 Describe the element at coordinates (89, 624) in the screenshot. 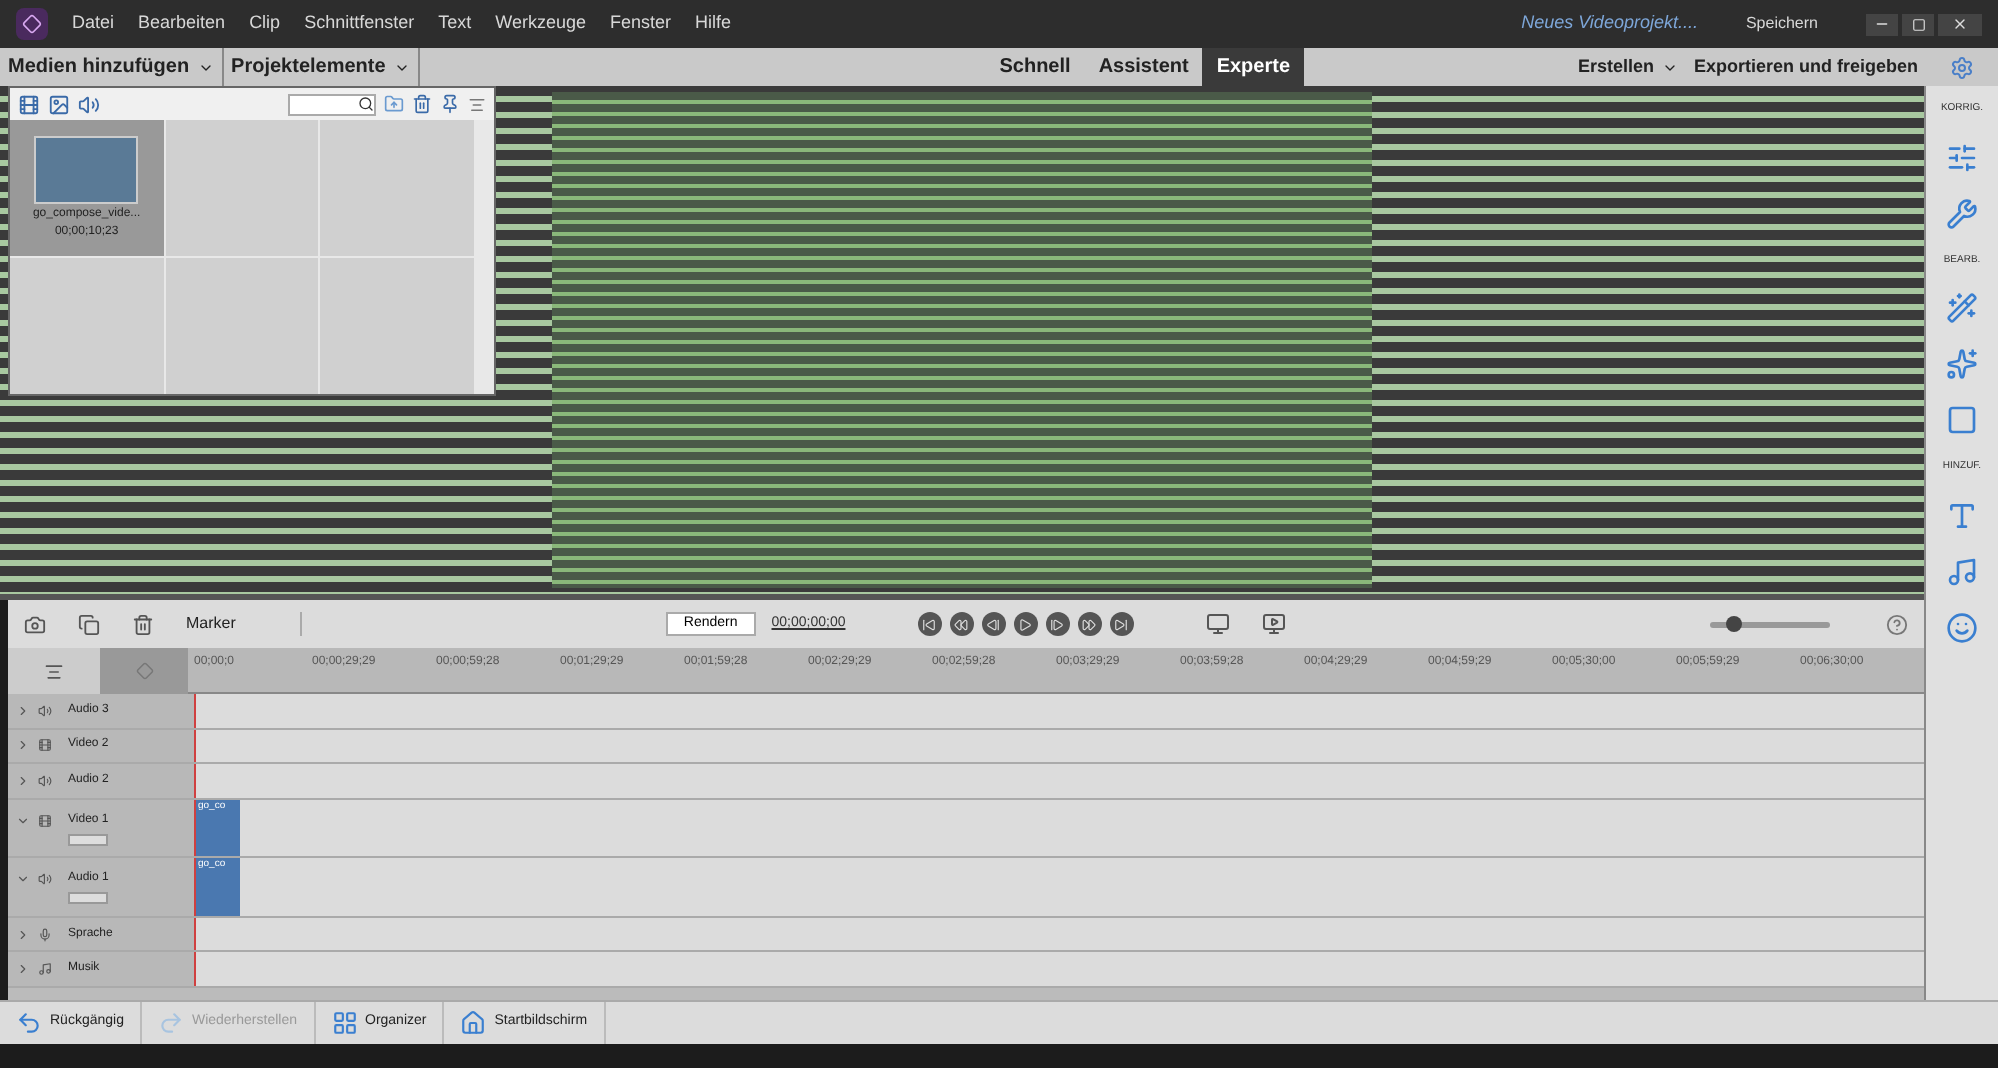

I see `copy-icon` at that location.